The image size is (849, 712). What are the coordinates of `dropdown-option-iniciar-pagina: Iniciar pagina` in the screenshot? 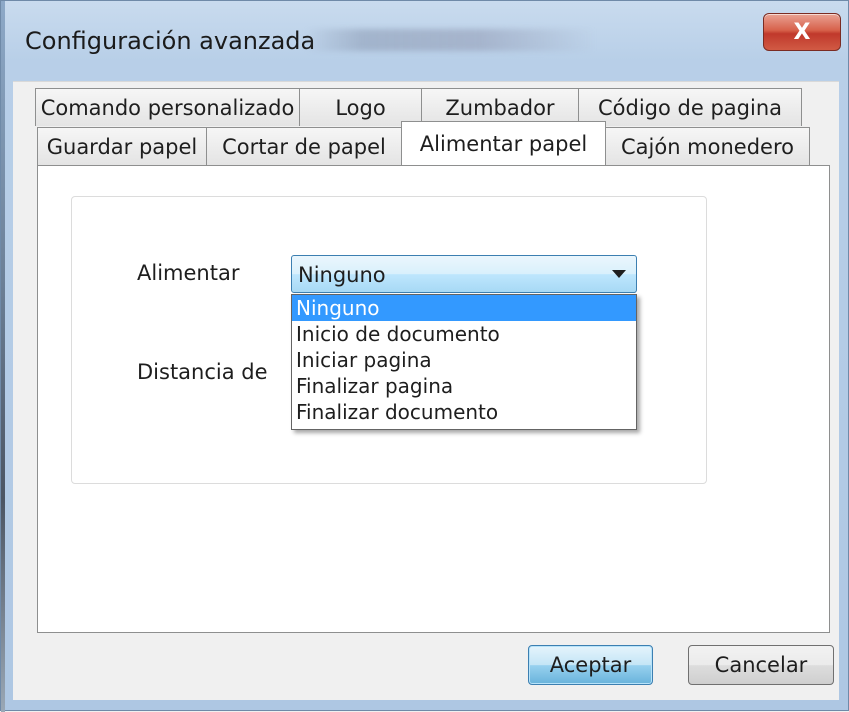 It's located at (464, 360).